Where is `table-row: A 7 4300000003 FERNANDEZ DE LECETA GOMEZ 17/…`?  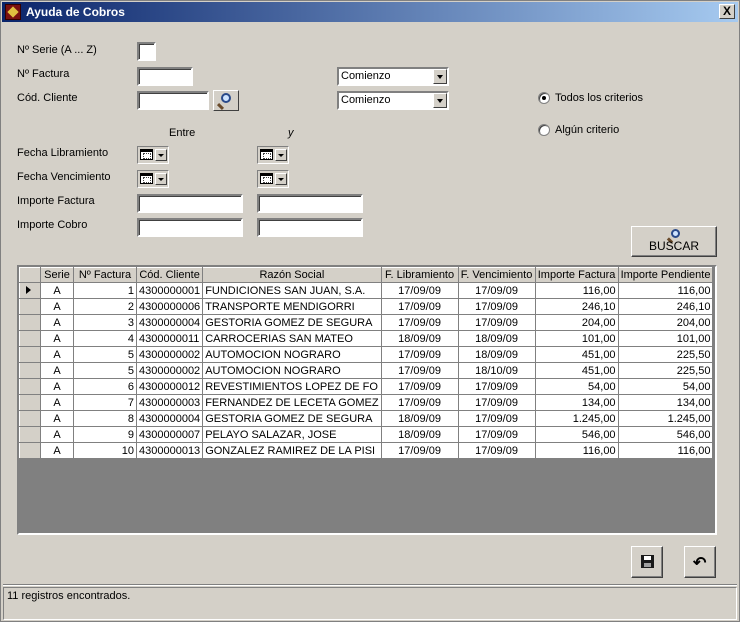 table-row: A 7 4300000003 FERNANDEZ DE LECETA GOMEZ 17/… is located at coordinates (366, 402).